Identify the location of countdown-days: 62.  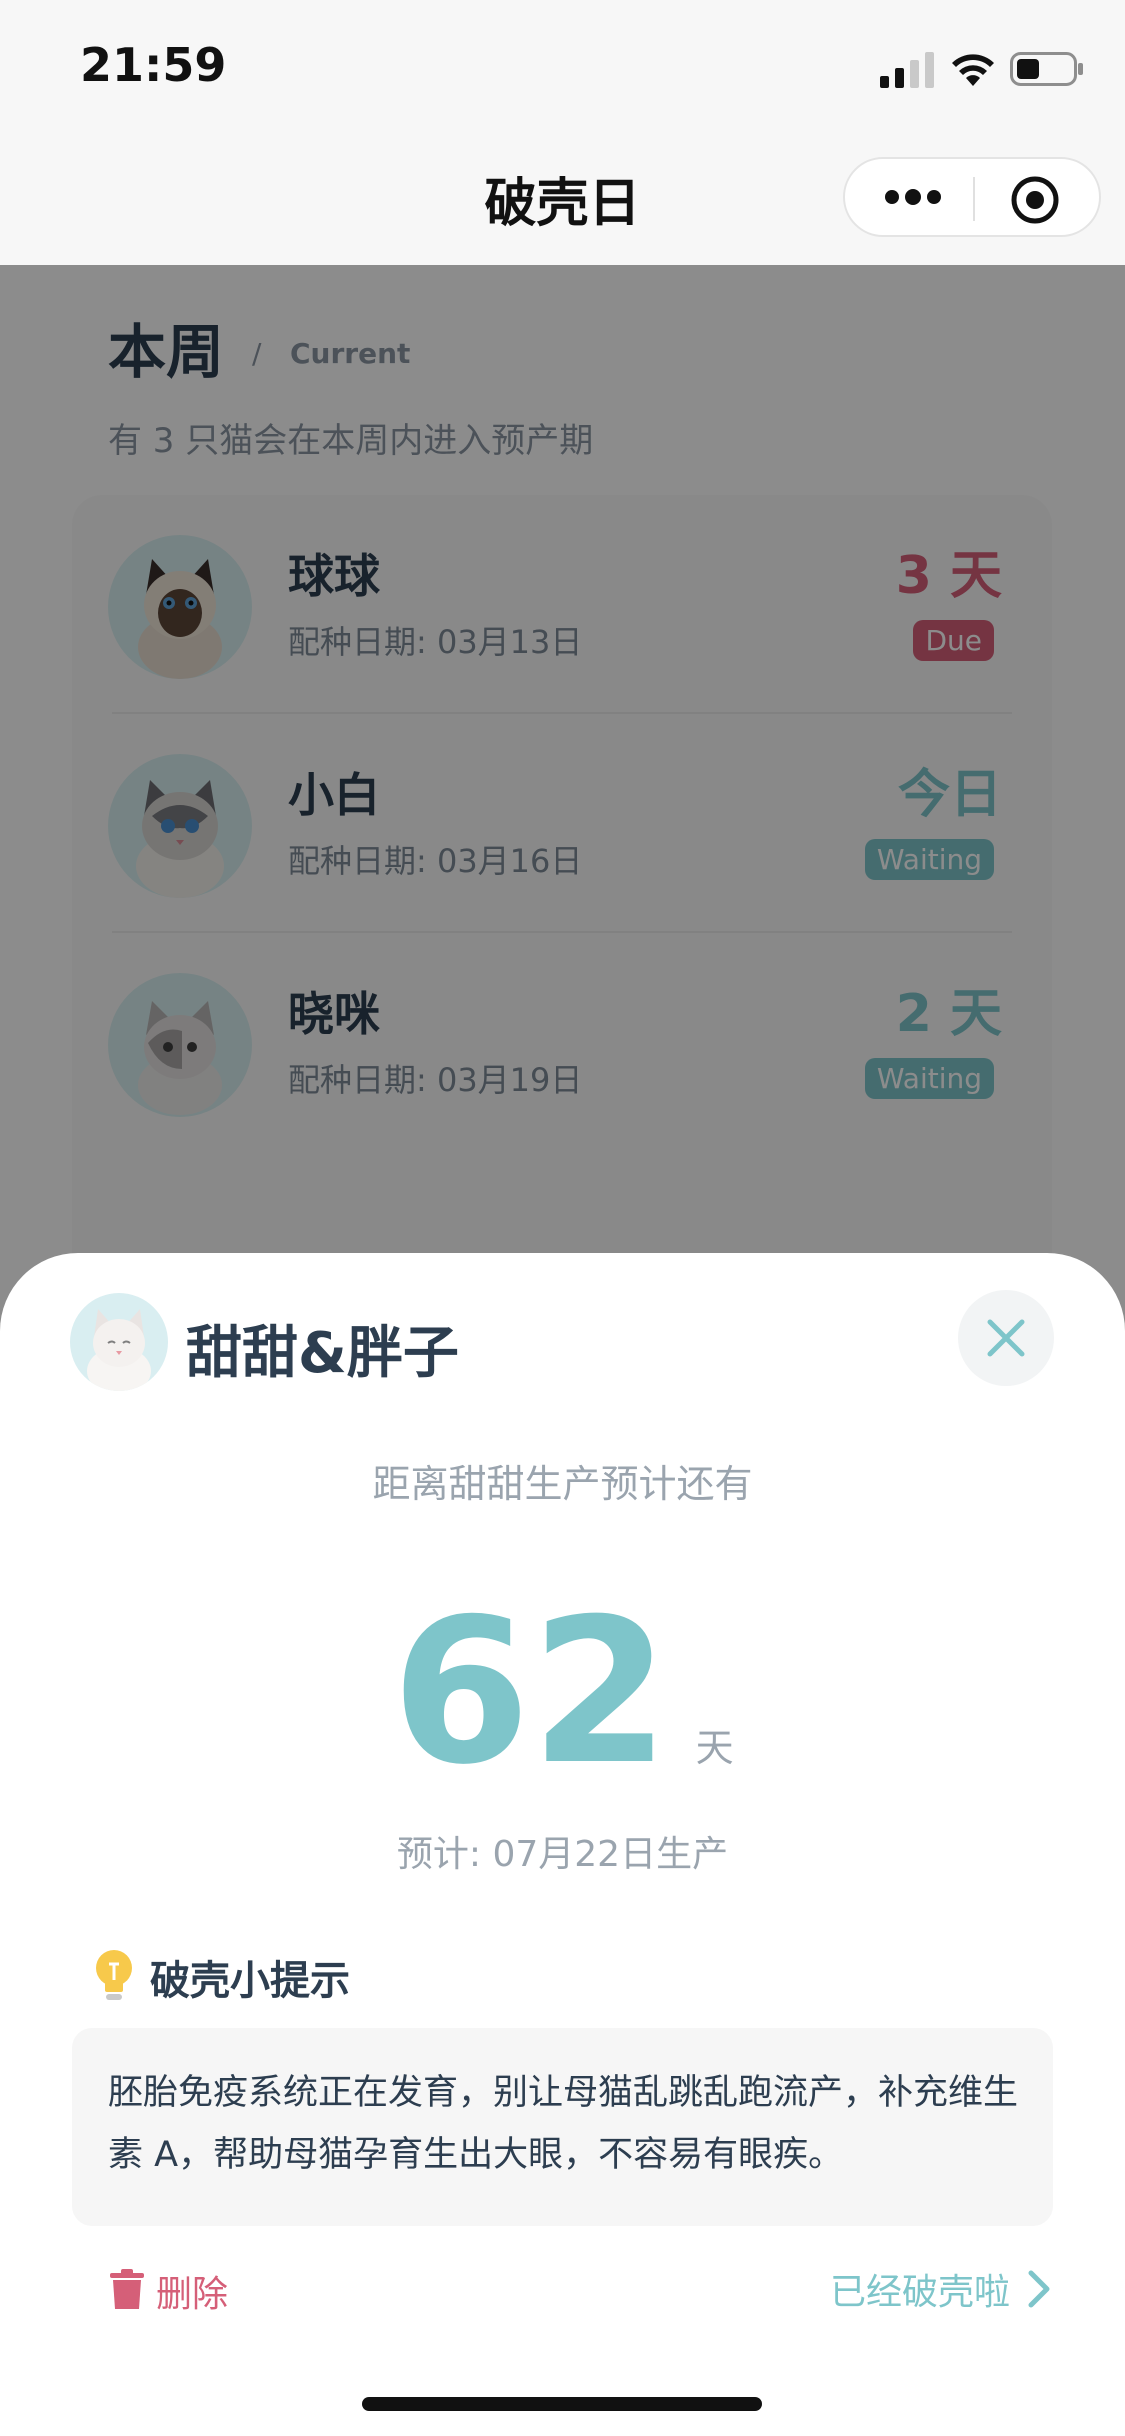
(530, 1692).